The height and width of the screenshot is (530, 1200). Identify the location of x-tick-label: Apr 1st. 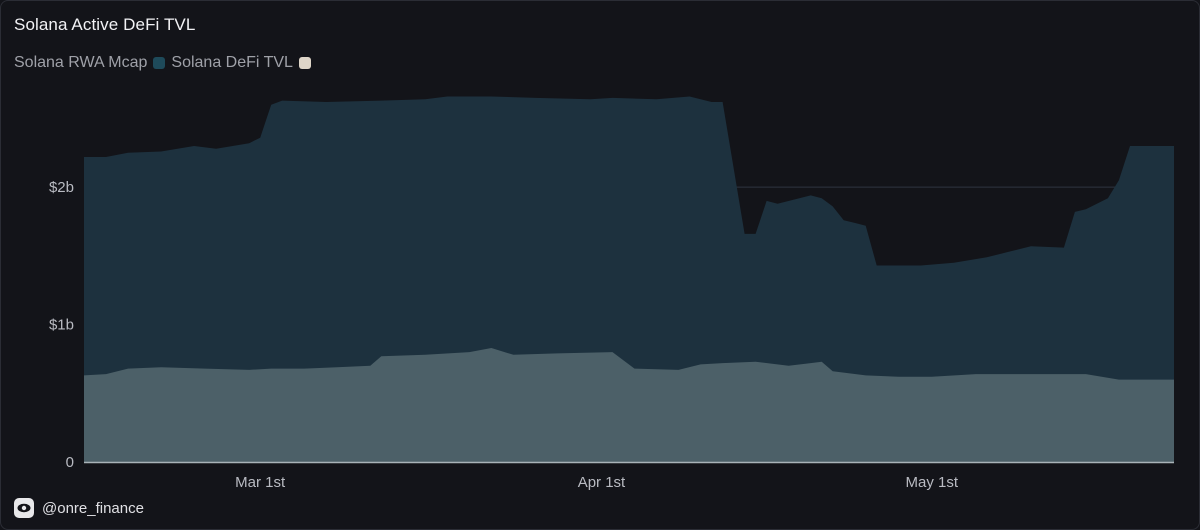
(602, 482).